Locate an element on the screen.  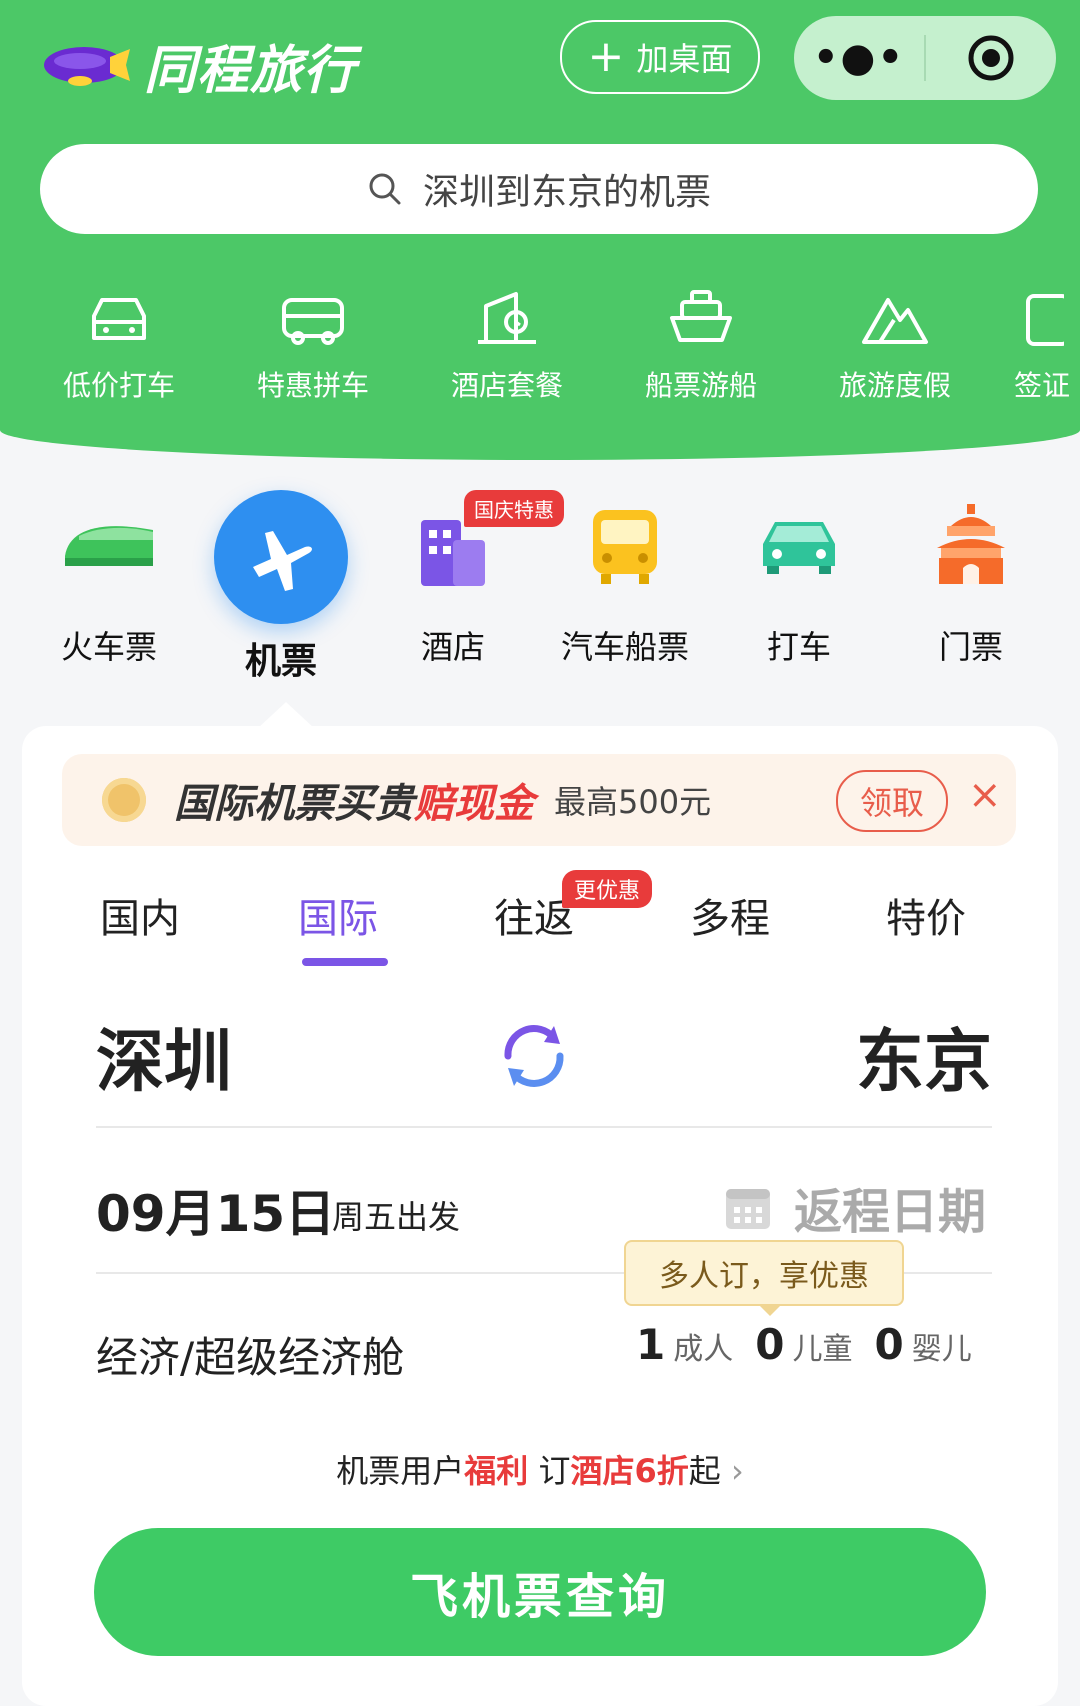
van-outline-icon is located at coordinates (313, 321).